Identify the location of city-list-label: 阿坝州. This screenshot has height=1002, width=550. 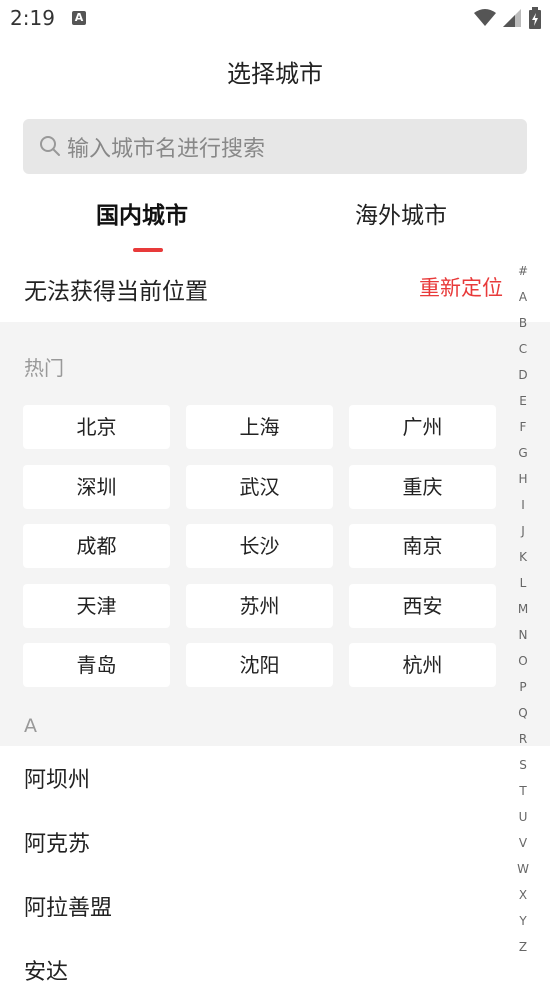
(57, 780).